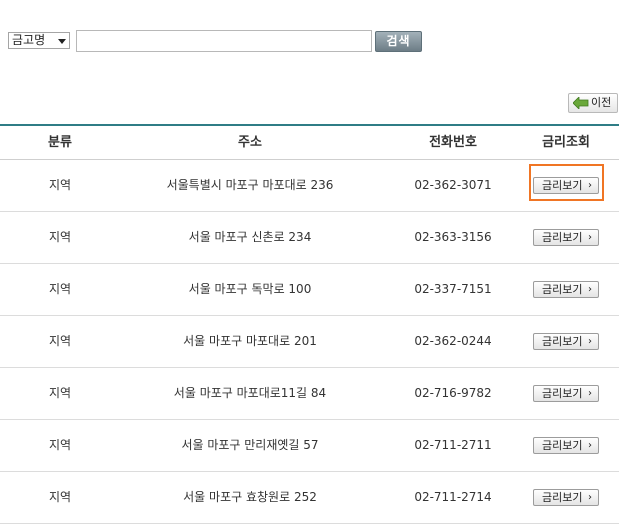  Describe the element at coordinates (224, 41) in the screenshot. I see `search-input` at that location.